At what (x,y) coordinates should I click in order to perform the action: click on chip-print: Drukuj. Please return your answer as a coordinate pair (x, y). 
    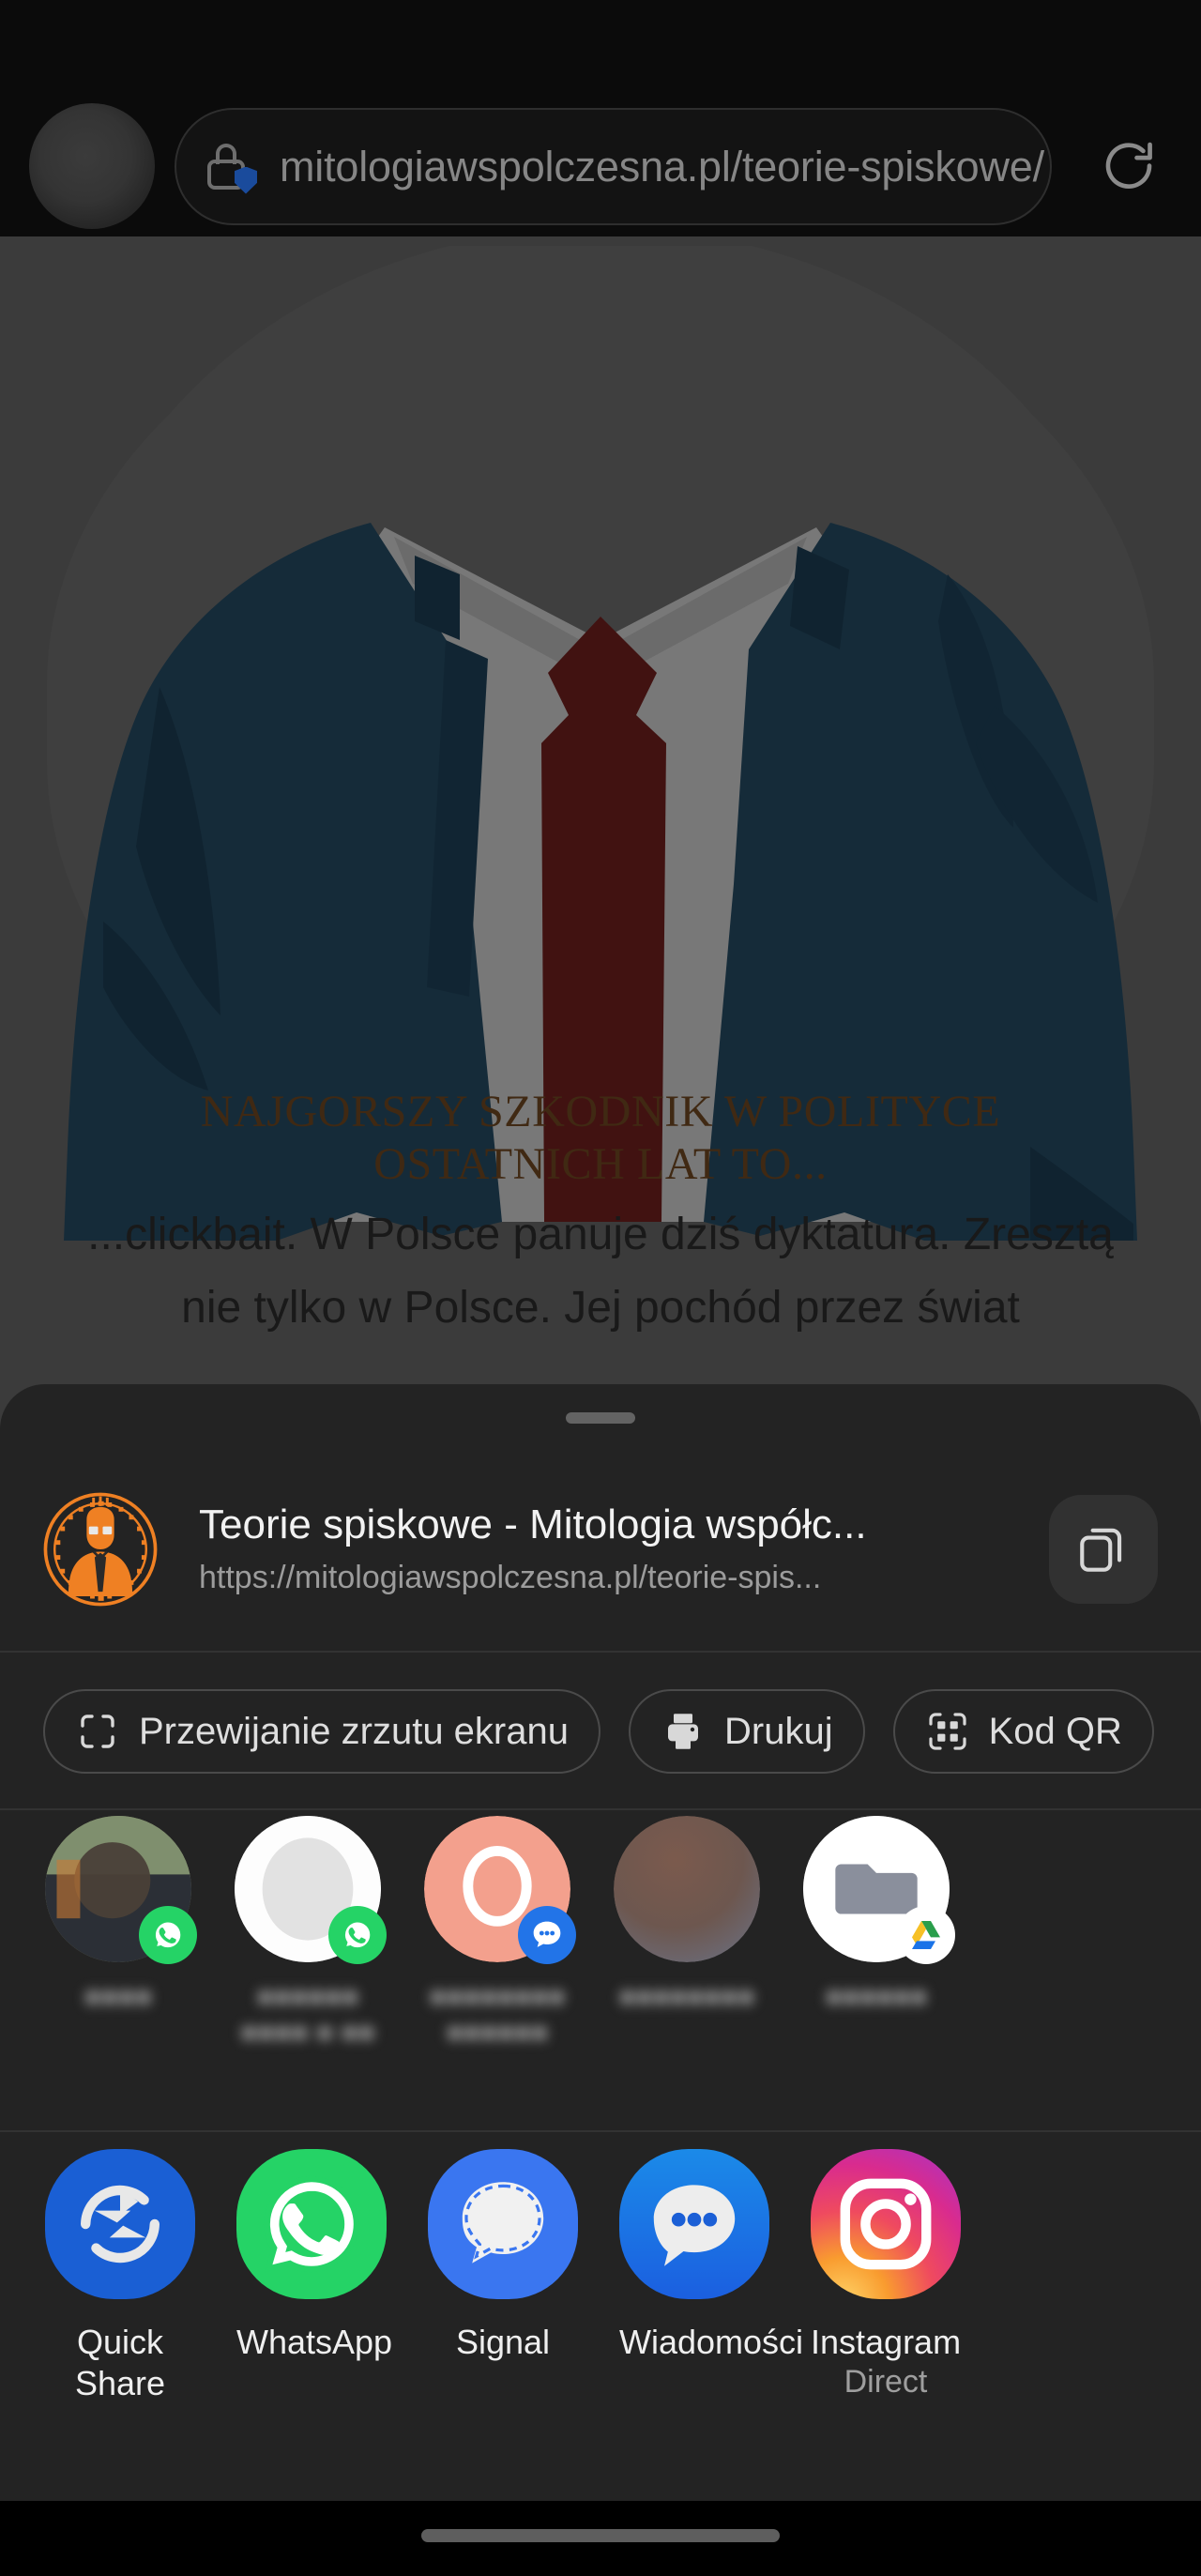
    Looking at the image, I should click on (747, 1731).